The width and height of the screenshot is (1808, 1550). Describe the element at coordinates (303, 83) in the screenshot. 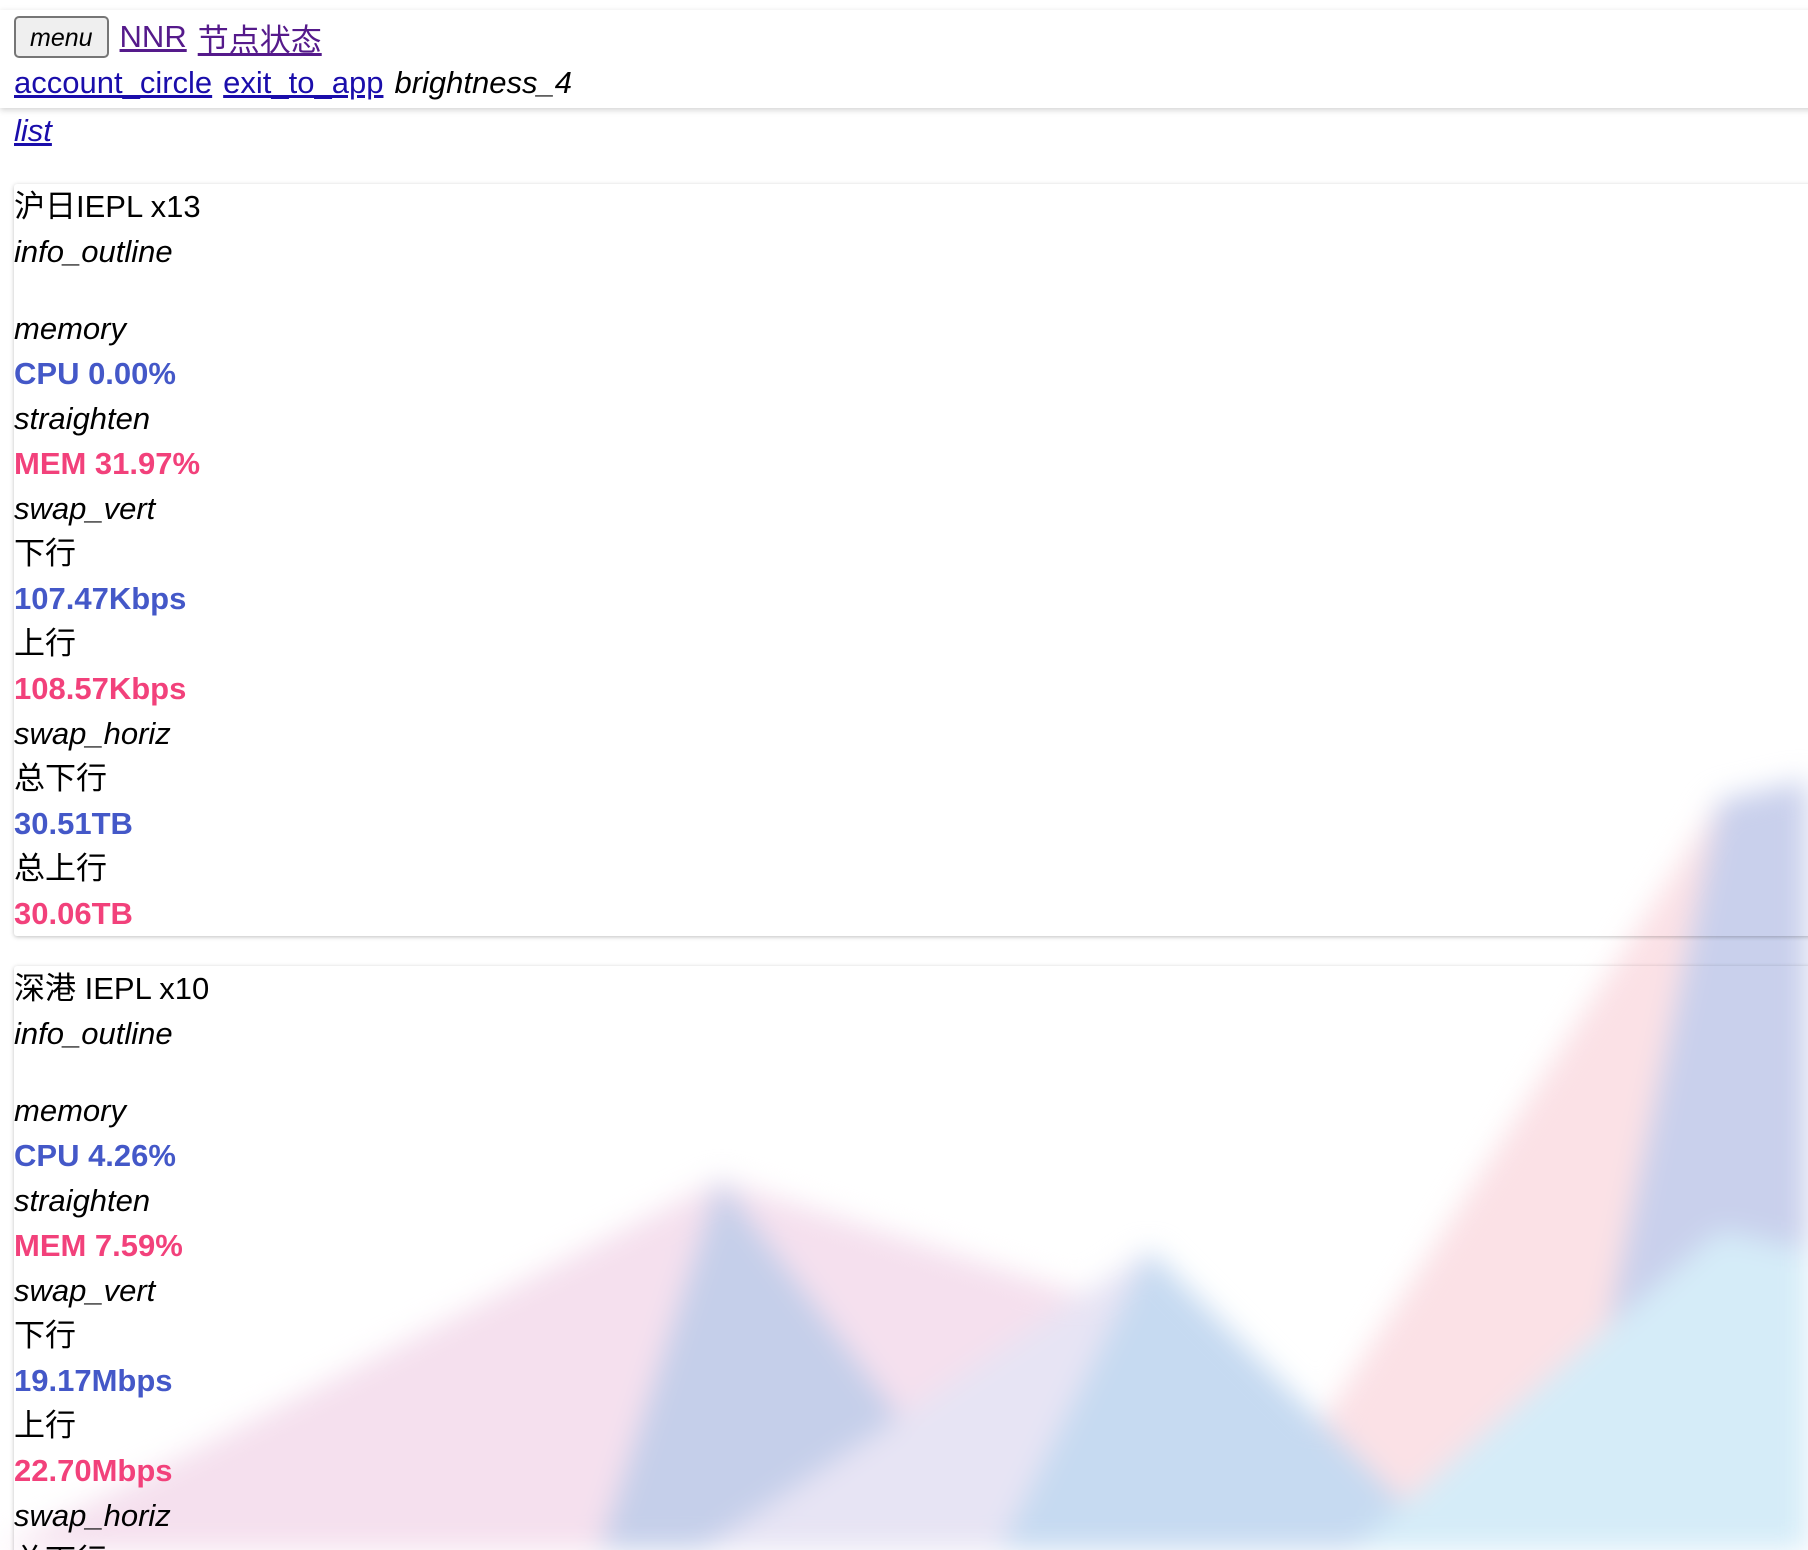

I see `exit-to-app-icon: exit_to_app` at that location.